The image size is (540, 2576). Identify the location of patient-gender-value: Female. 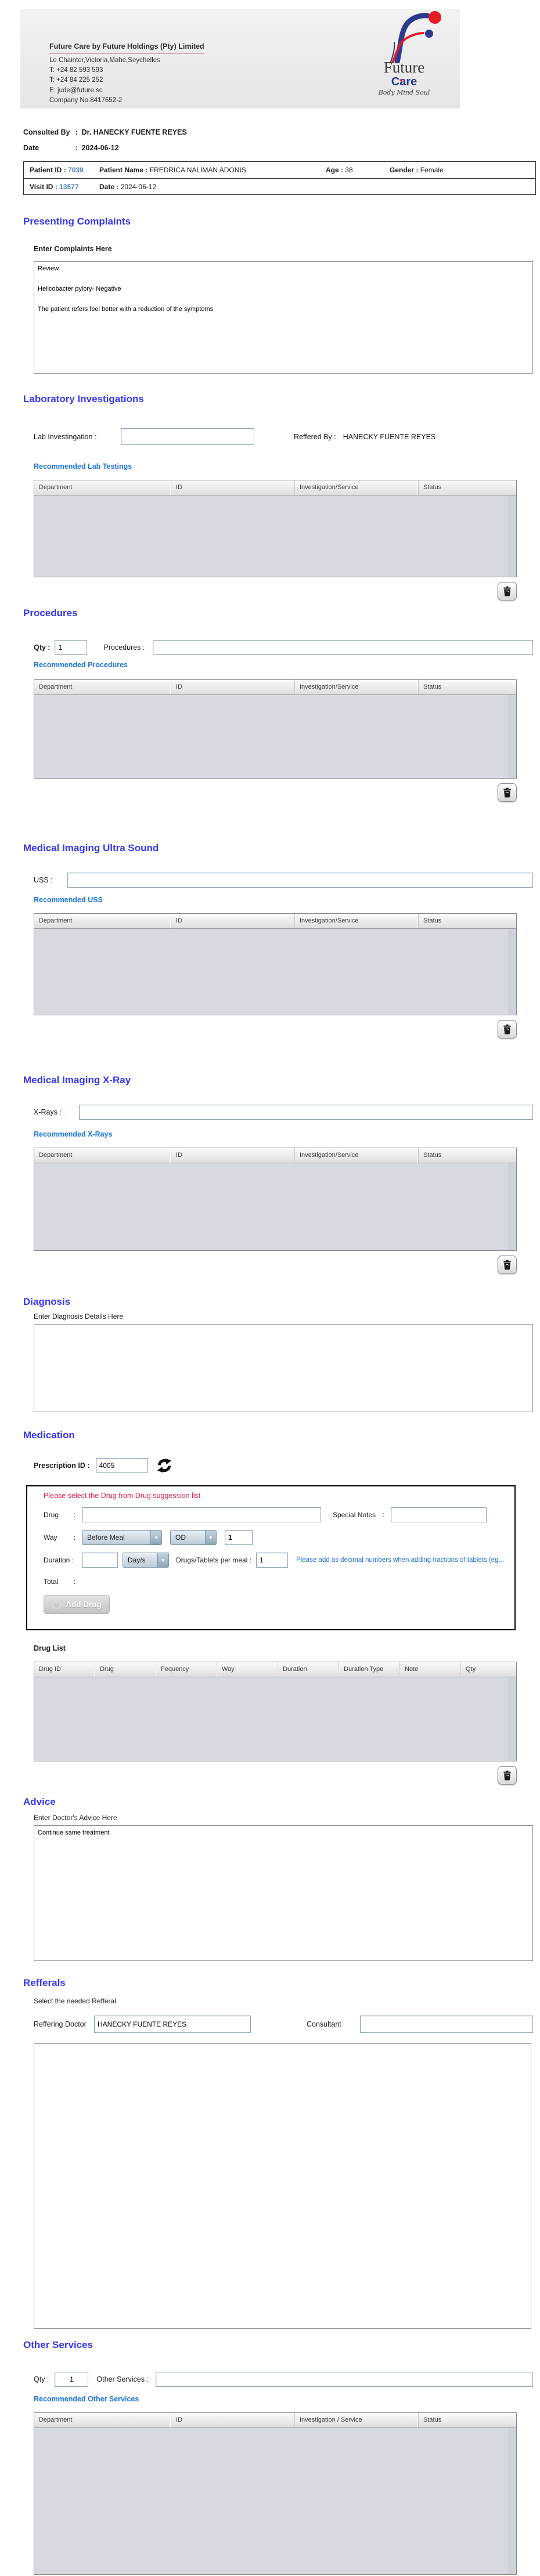
(432, 170).